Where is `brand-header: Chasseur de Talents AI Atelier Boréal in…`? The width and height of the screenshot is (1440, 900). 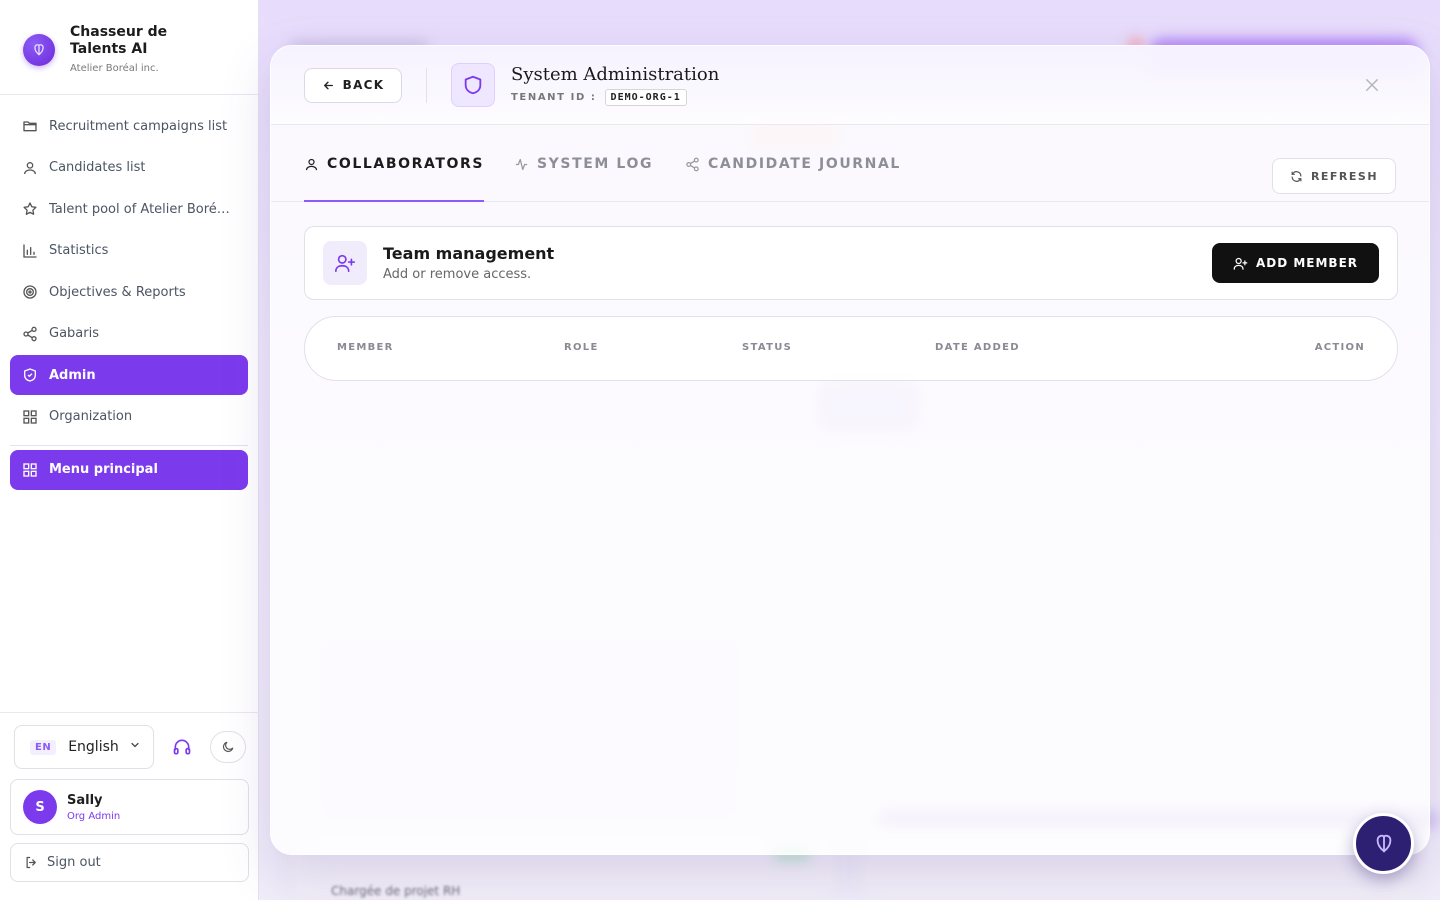
brand-header: Chasseur de Talents AI Atelier Boréal in… is located at coordinates (129, 47).